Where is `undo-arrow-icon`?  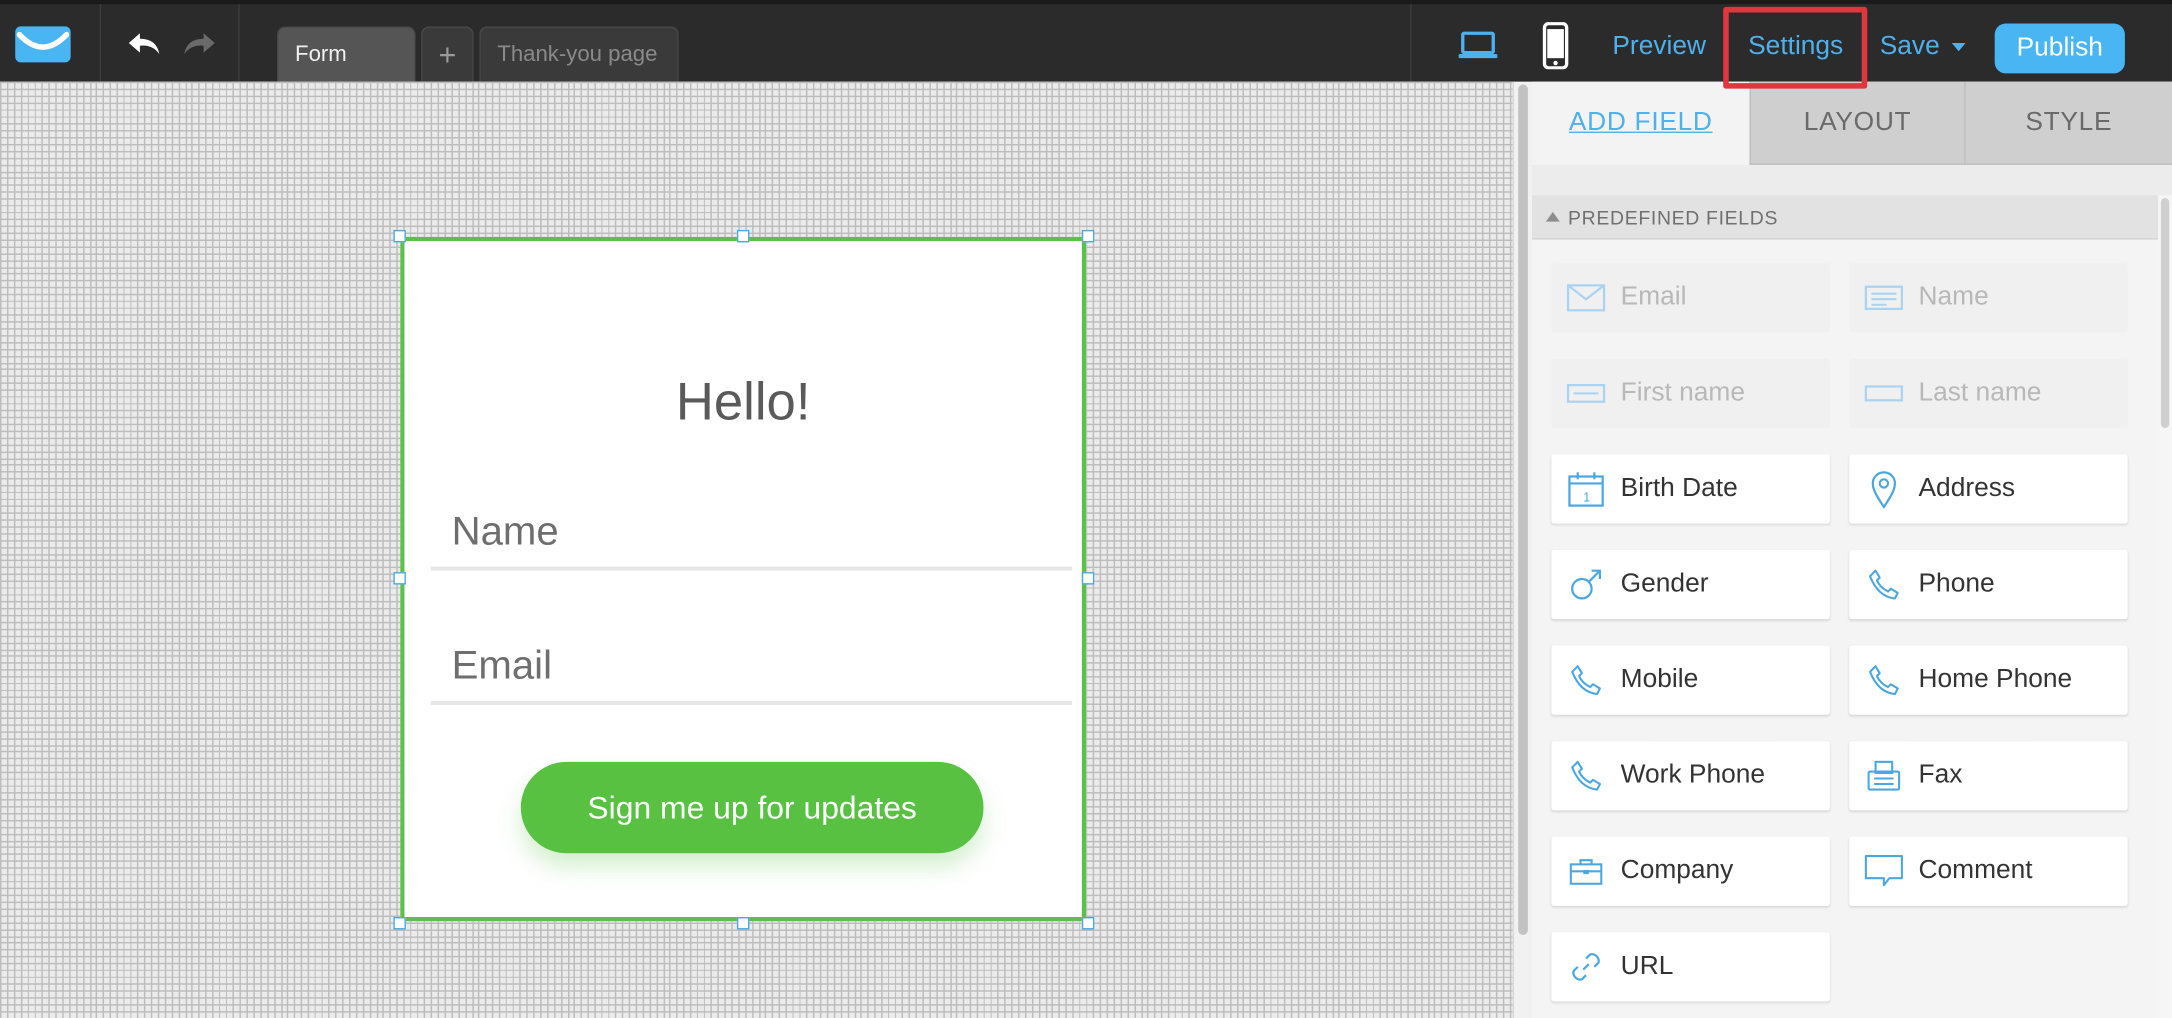
undo-arrow-icon is located at coordinates (144, 44).